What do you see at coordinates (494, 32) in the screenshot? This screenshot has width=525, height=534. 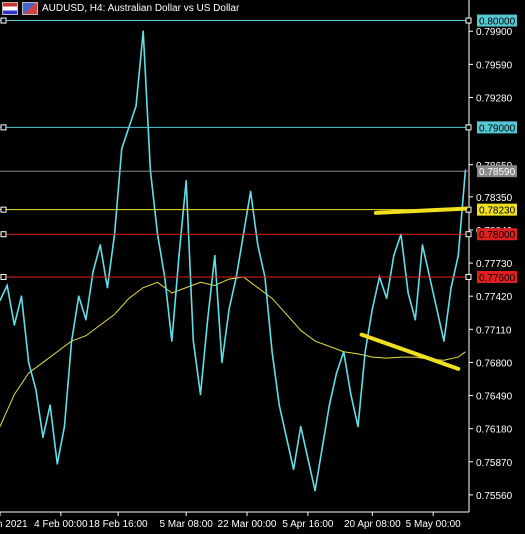 I see `y-tick-label: 0.79900` at bounding box center [494, 32].